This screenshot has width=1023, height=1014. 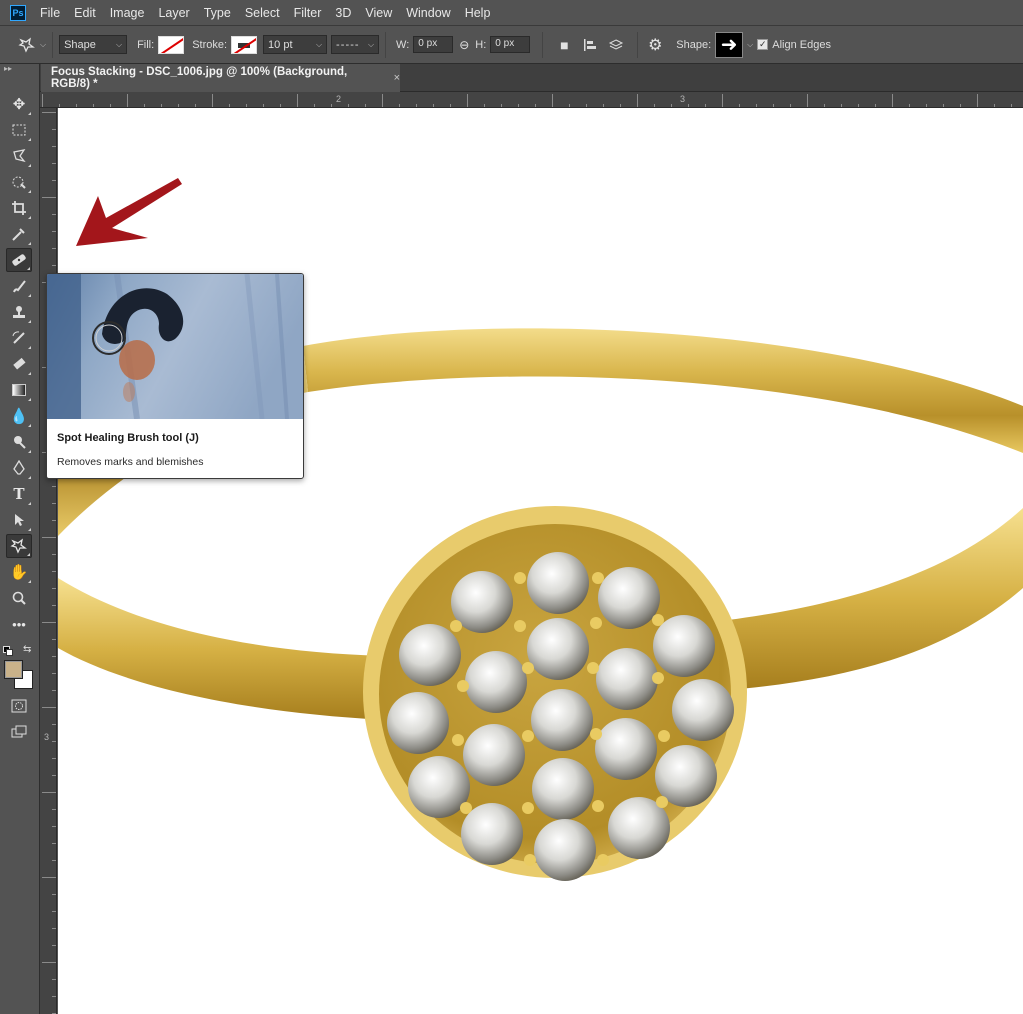 What do you see at coordinates (378, 13) in the screenshot?
I see `menu-view: View` at bounding box center [378, 13].